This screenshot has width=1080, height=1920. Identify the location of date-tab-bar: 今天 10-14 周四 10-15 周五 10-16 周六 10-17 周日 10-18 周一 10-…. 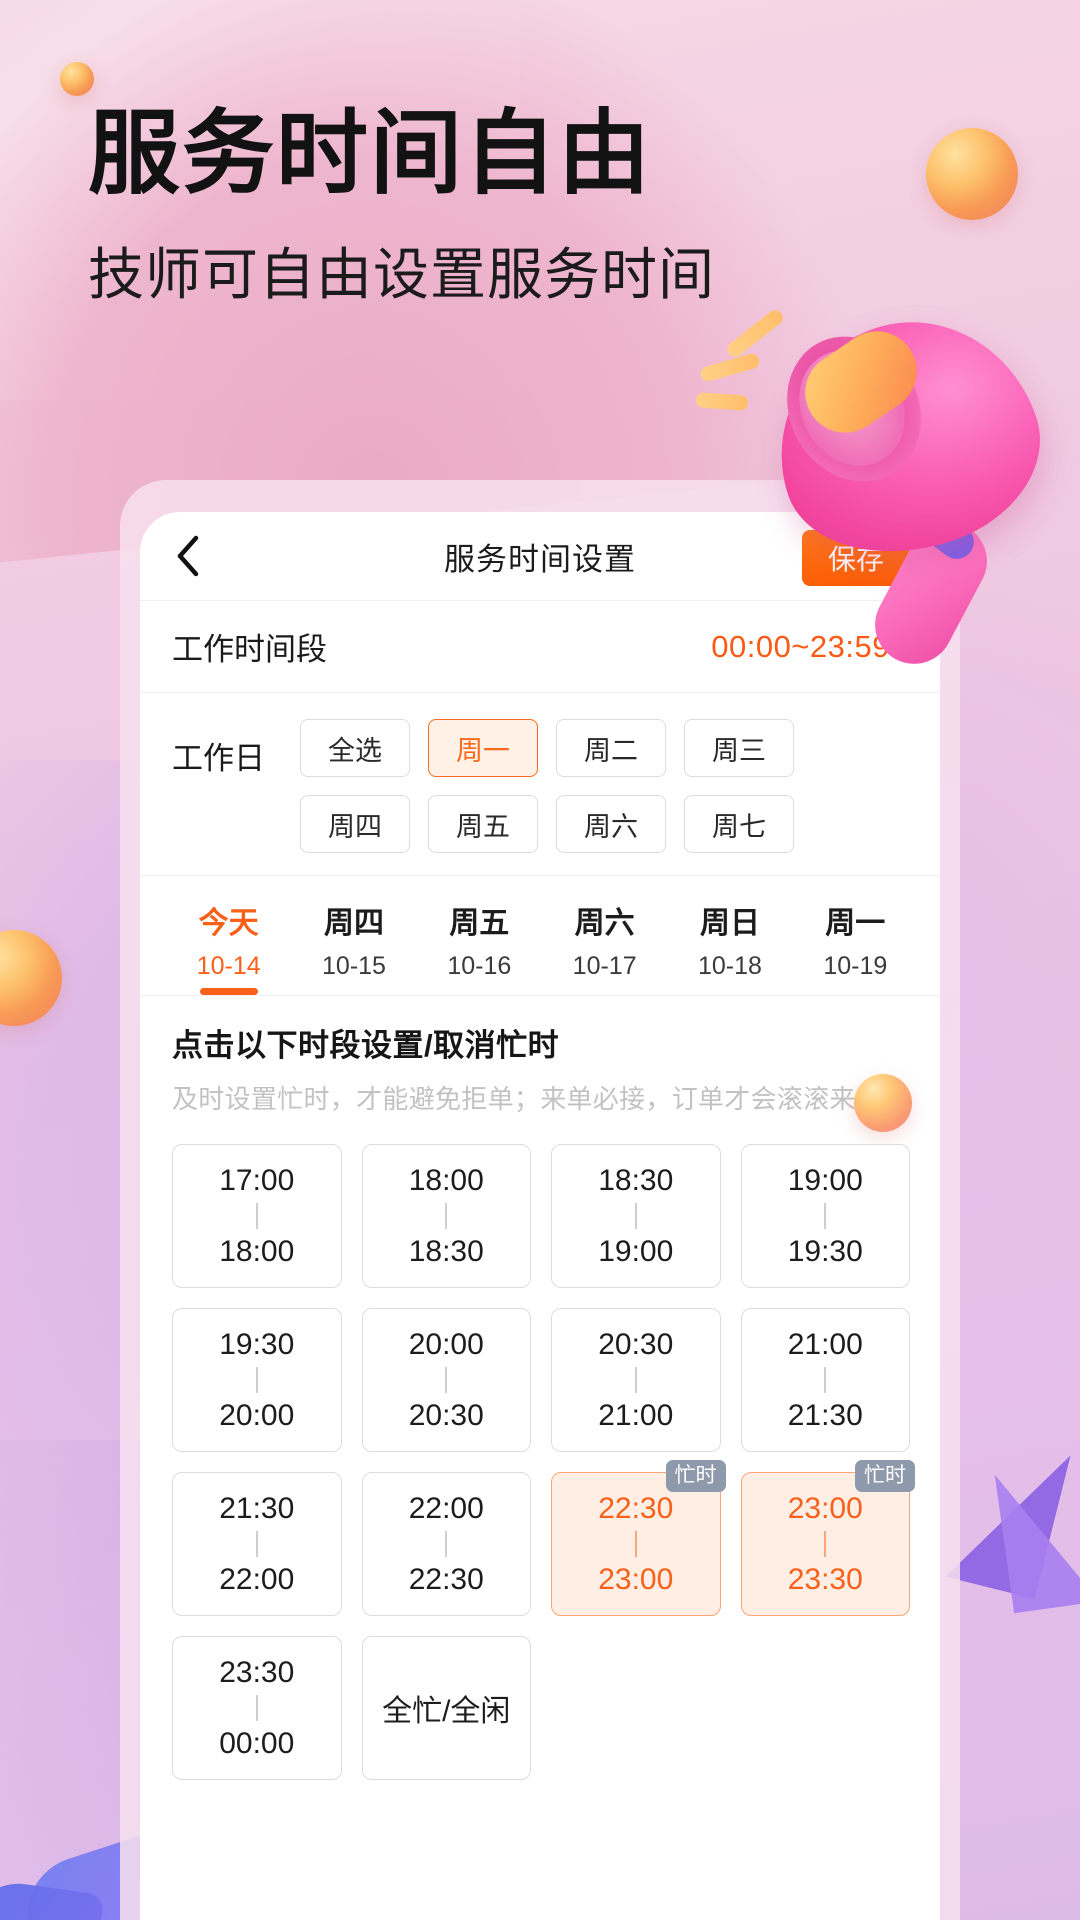
(540, 936).